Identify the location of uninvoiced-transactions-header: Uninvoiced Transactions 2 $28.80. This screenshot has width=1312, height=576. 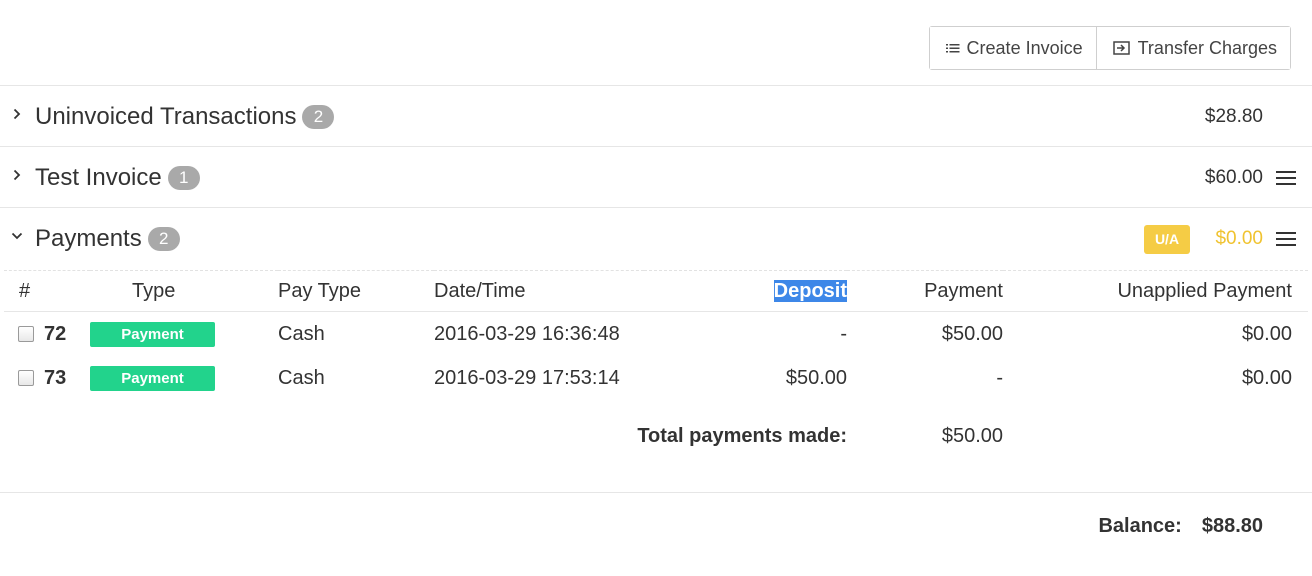
(656, 116).